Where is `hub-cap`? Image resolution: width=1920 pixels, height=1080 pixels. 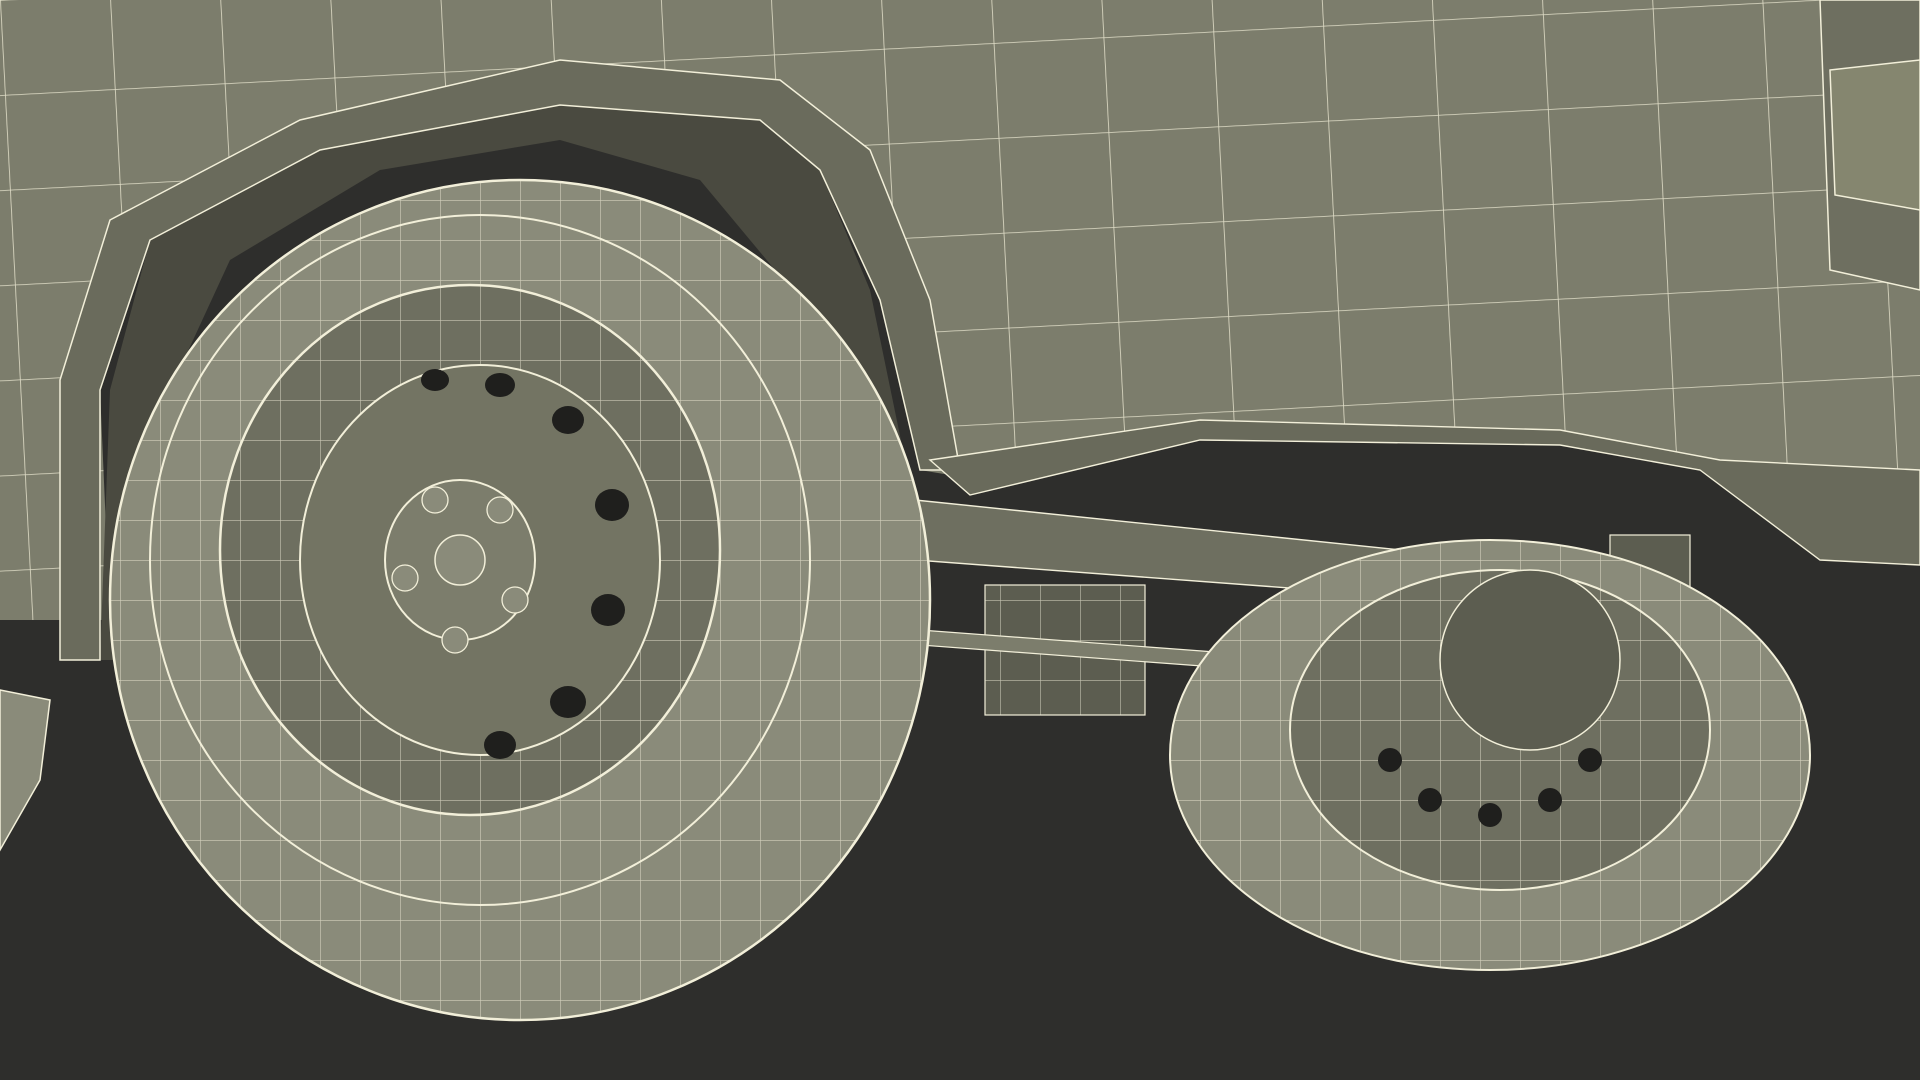 hub-cap is located at coordinates (460, 560).